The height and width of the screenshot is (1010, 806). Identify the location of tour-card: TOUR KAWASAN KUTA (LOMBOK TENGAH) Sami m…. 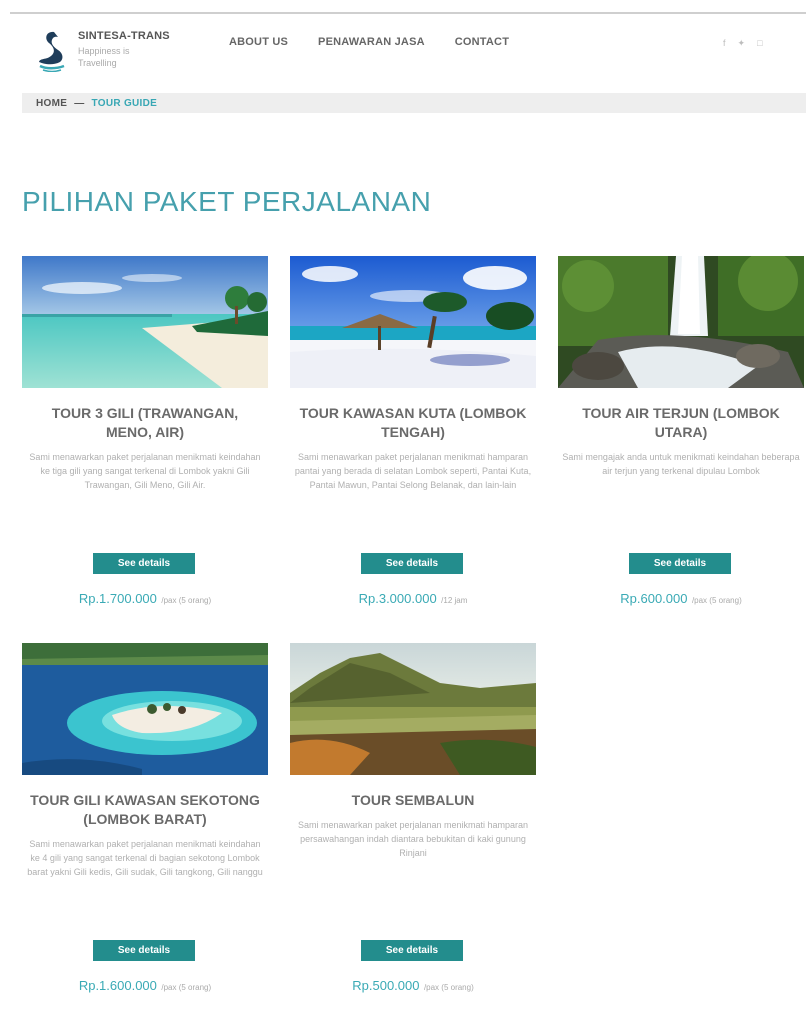
(413, 431).